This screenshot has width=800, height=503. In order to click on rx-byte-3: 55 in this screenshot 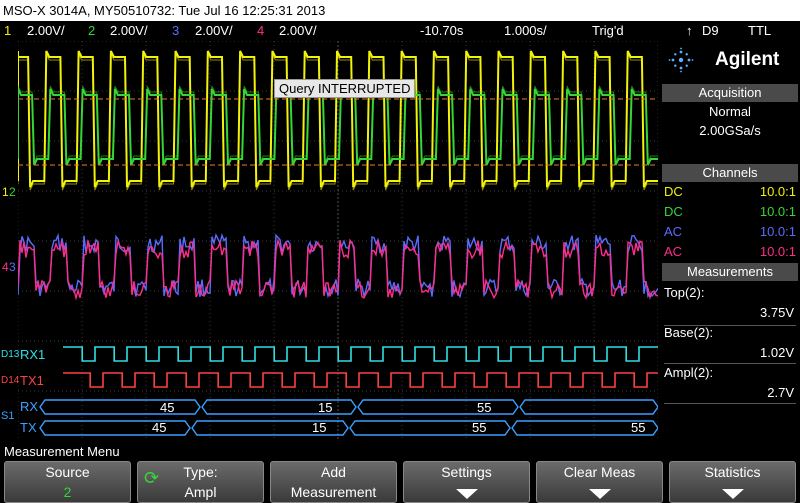, I will do `click(484, 407)`.